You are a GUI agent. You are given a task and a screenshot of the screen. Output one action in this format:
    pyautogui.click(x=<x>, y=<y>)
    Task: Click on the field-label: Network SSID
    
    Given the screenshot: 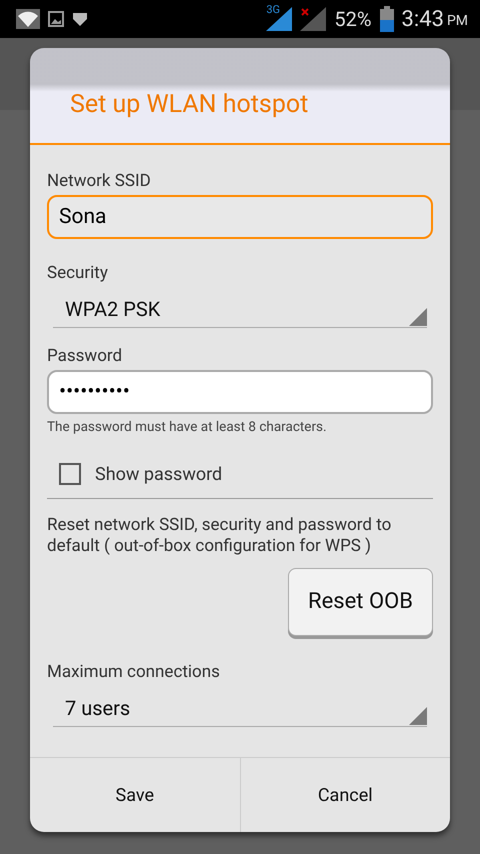 What is the action you would take?
    pyautogui.click(x=99, y=181)
    